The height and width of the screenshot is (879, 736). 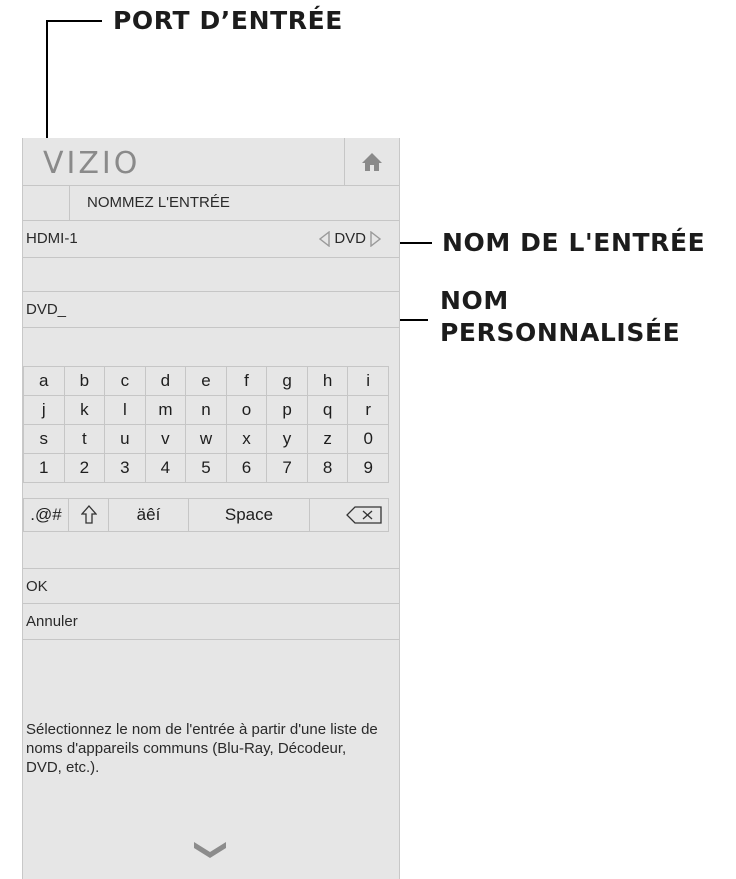 I want to click on key-d: d, so click(x=165, y=381).